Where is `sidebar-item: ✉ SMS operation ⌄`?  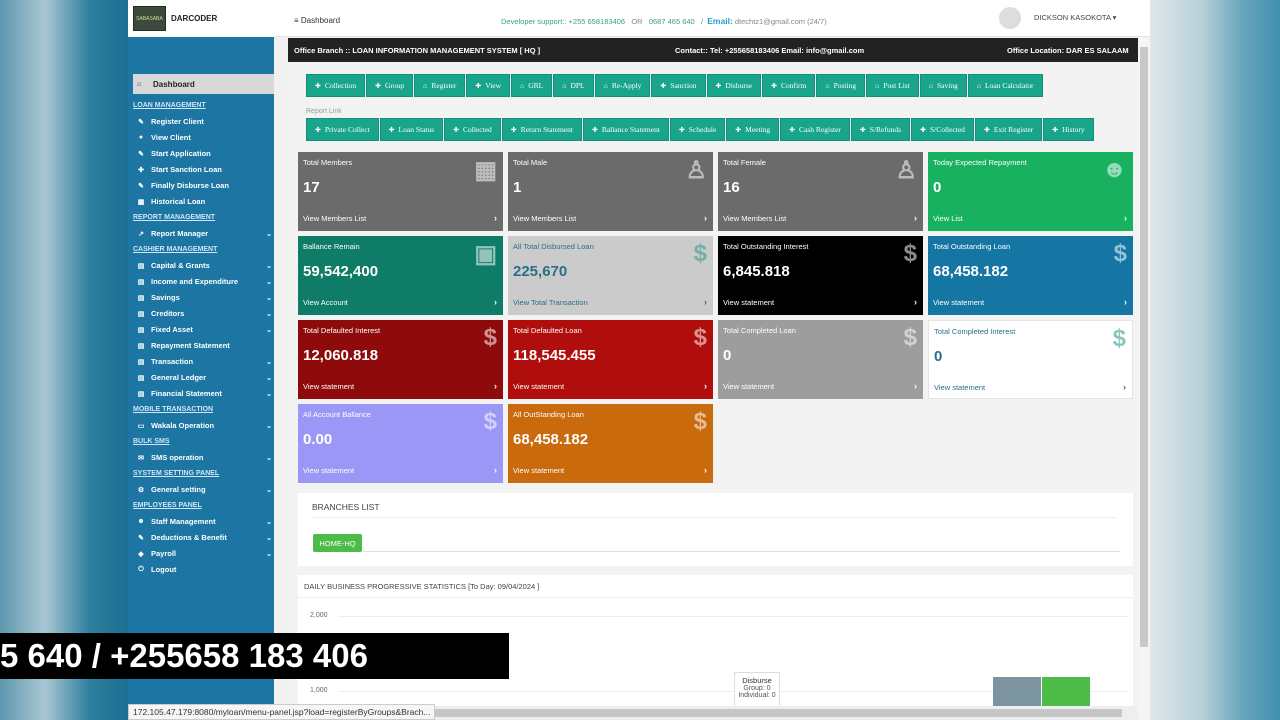
sidebar-item: ✉ SMS operation ⌄ is located at coordinates (203, 457).